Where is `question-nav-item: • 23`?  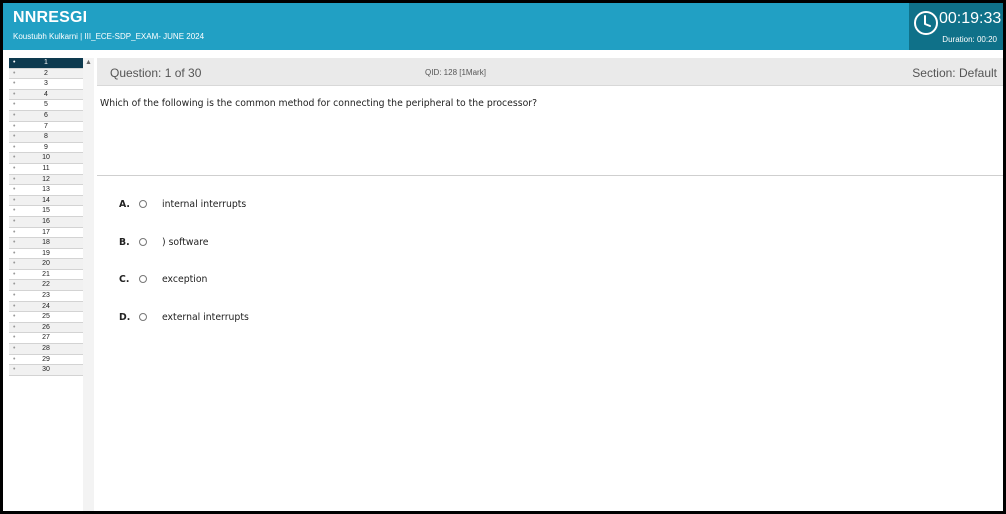 question-nav-item: • 23 is located at coordinates (46, 296).